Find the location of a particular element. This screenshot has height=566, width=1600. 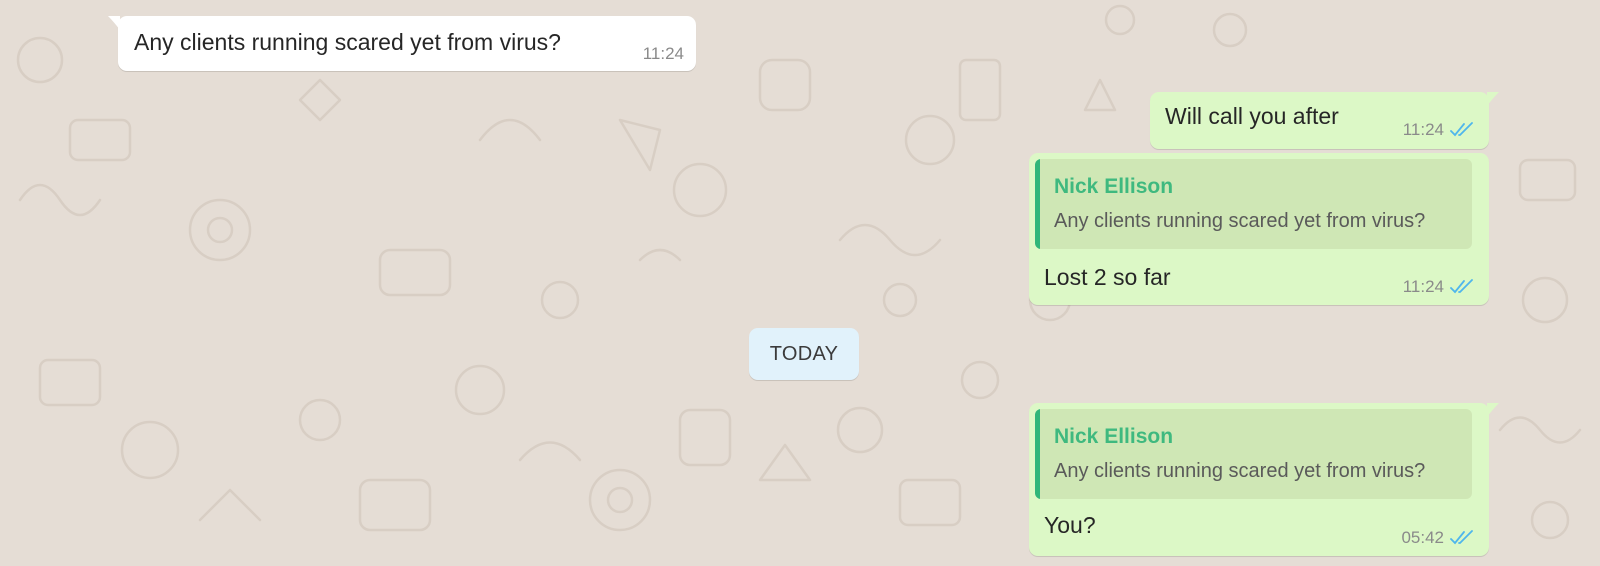

message-text: Will call you after is located at coordinates (1252, 116).